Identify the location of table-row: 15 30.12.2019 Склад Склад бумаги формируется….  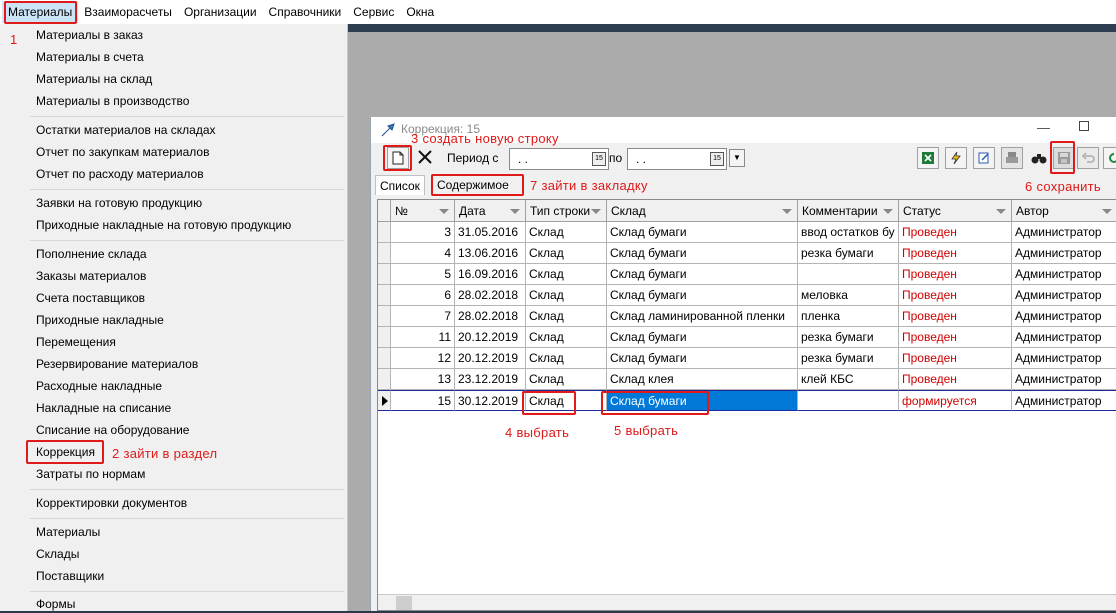
(747, 400).